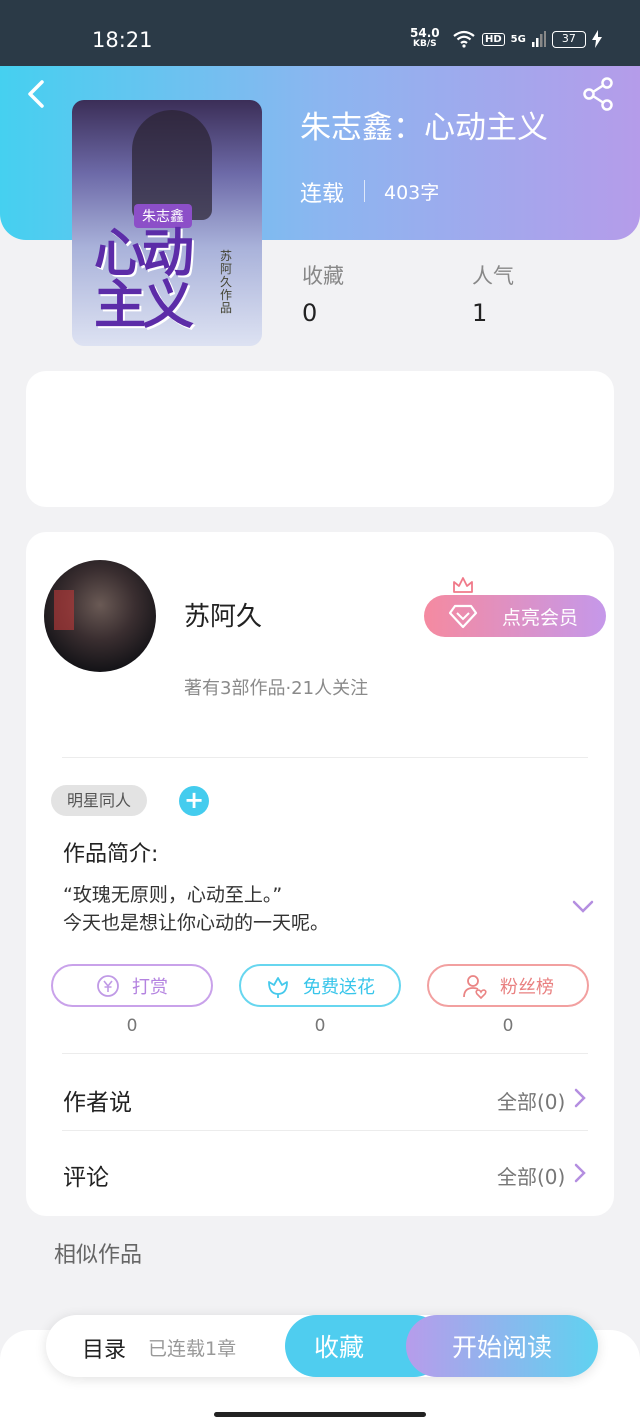  I want to click on free-flower-count: 0, so click(320, 1026).